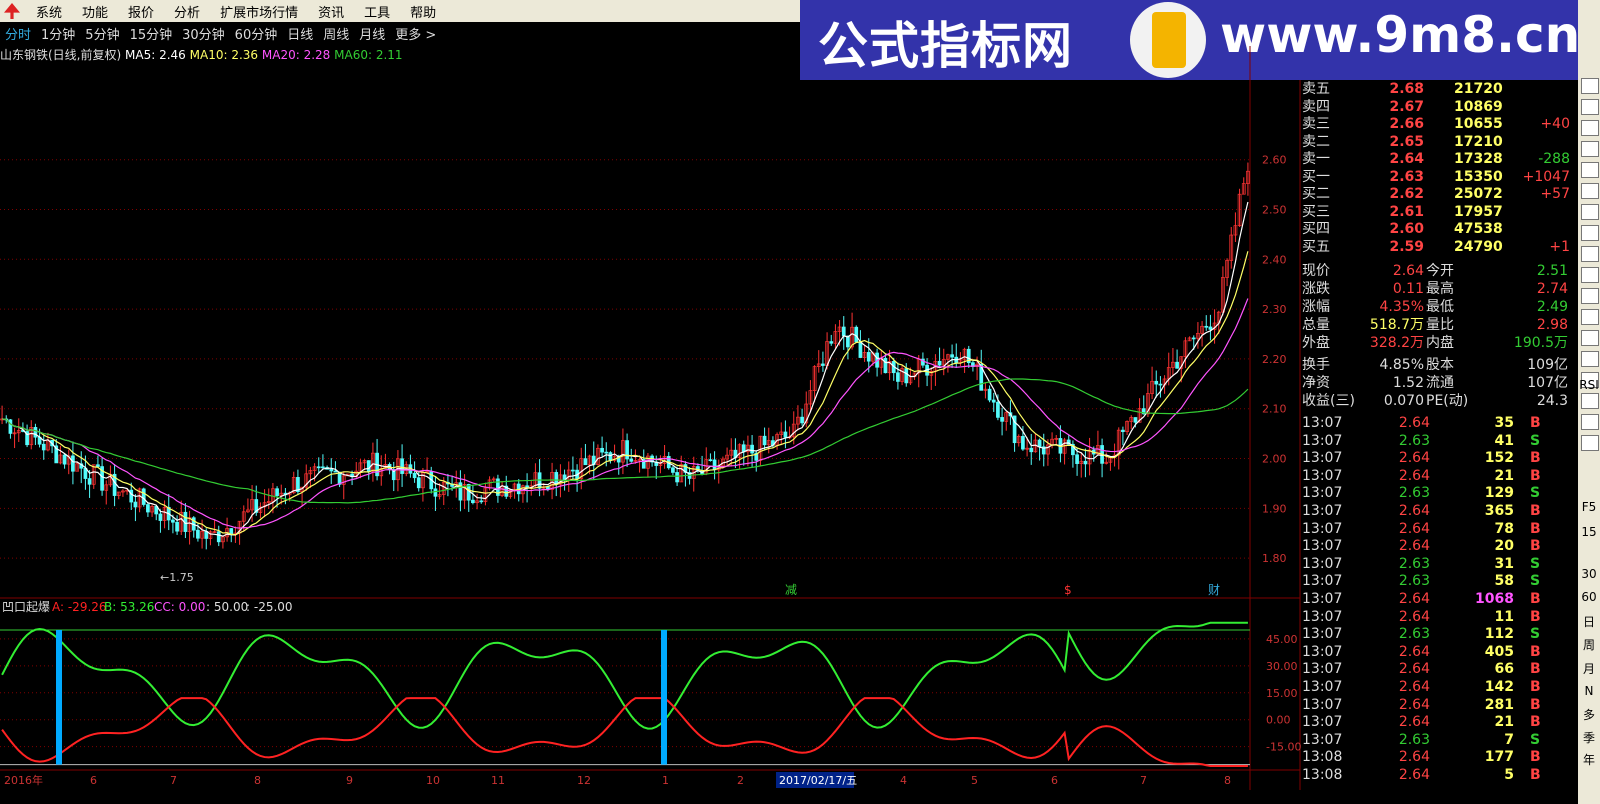 This screenshot has width=1600, height=804. I want to click on tick-price-11: 2.64, so click(1414, 616).